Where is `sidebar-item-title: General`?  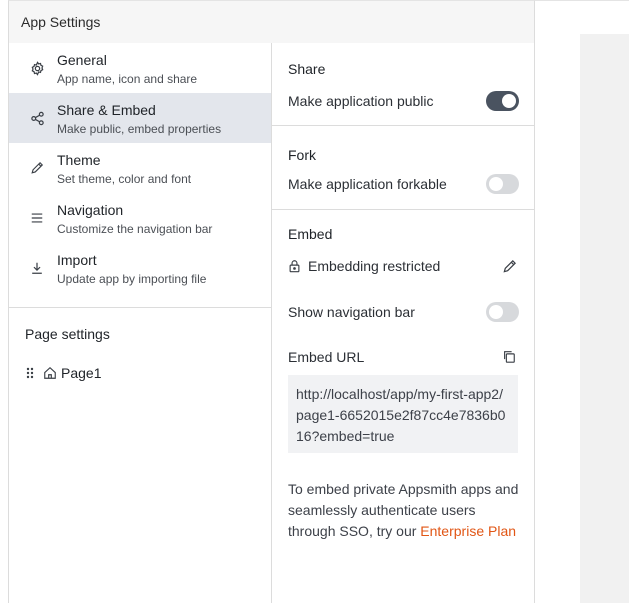
sidebar-item-title: General is located at coordinates (82, 60).